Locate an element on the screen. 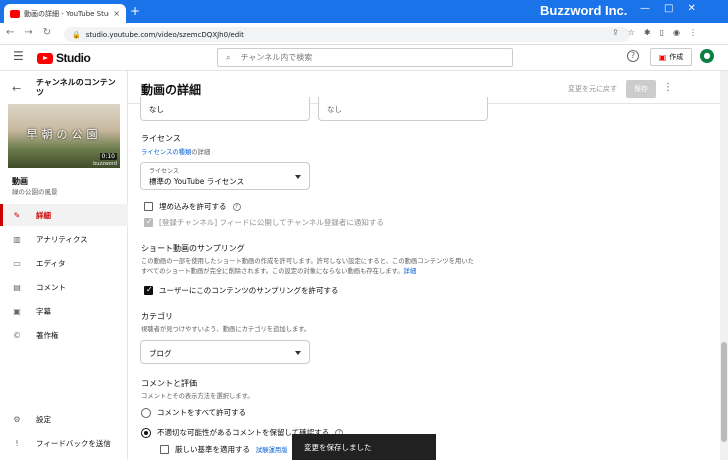  sidebar-item-details: ✎ 詳細 is located at coordinates (64, 215).